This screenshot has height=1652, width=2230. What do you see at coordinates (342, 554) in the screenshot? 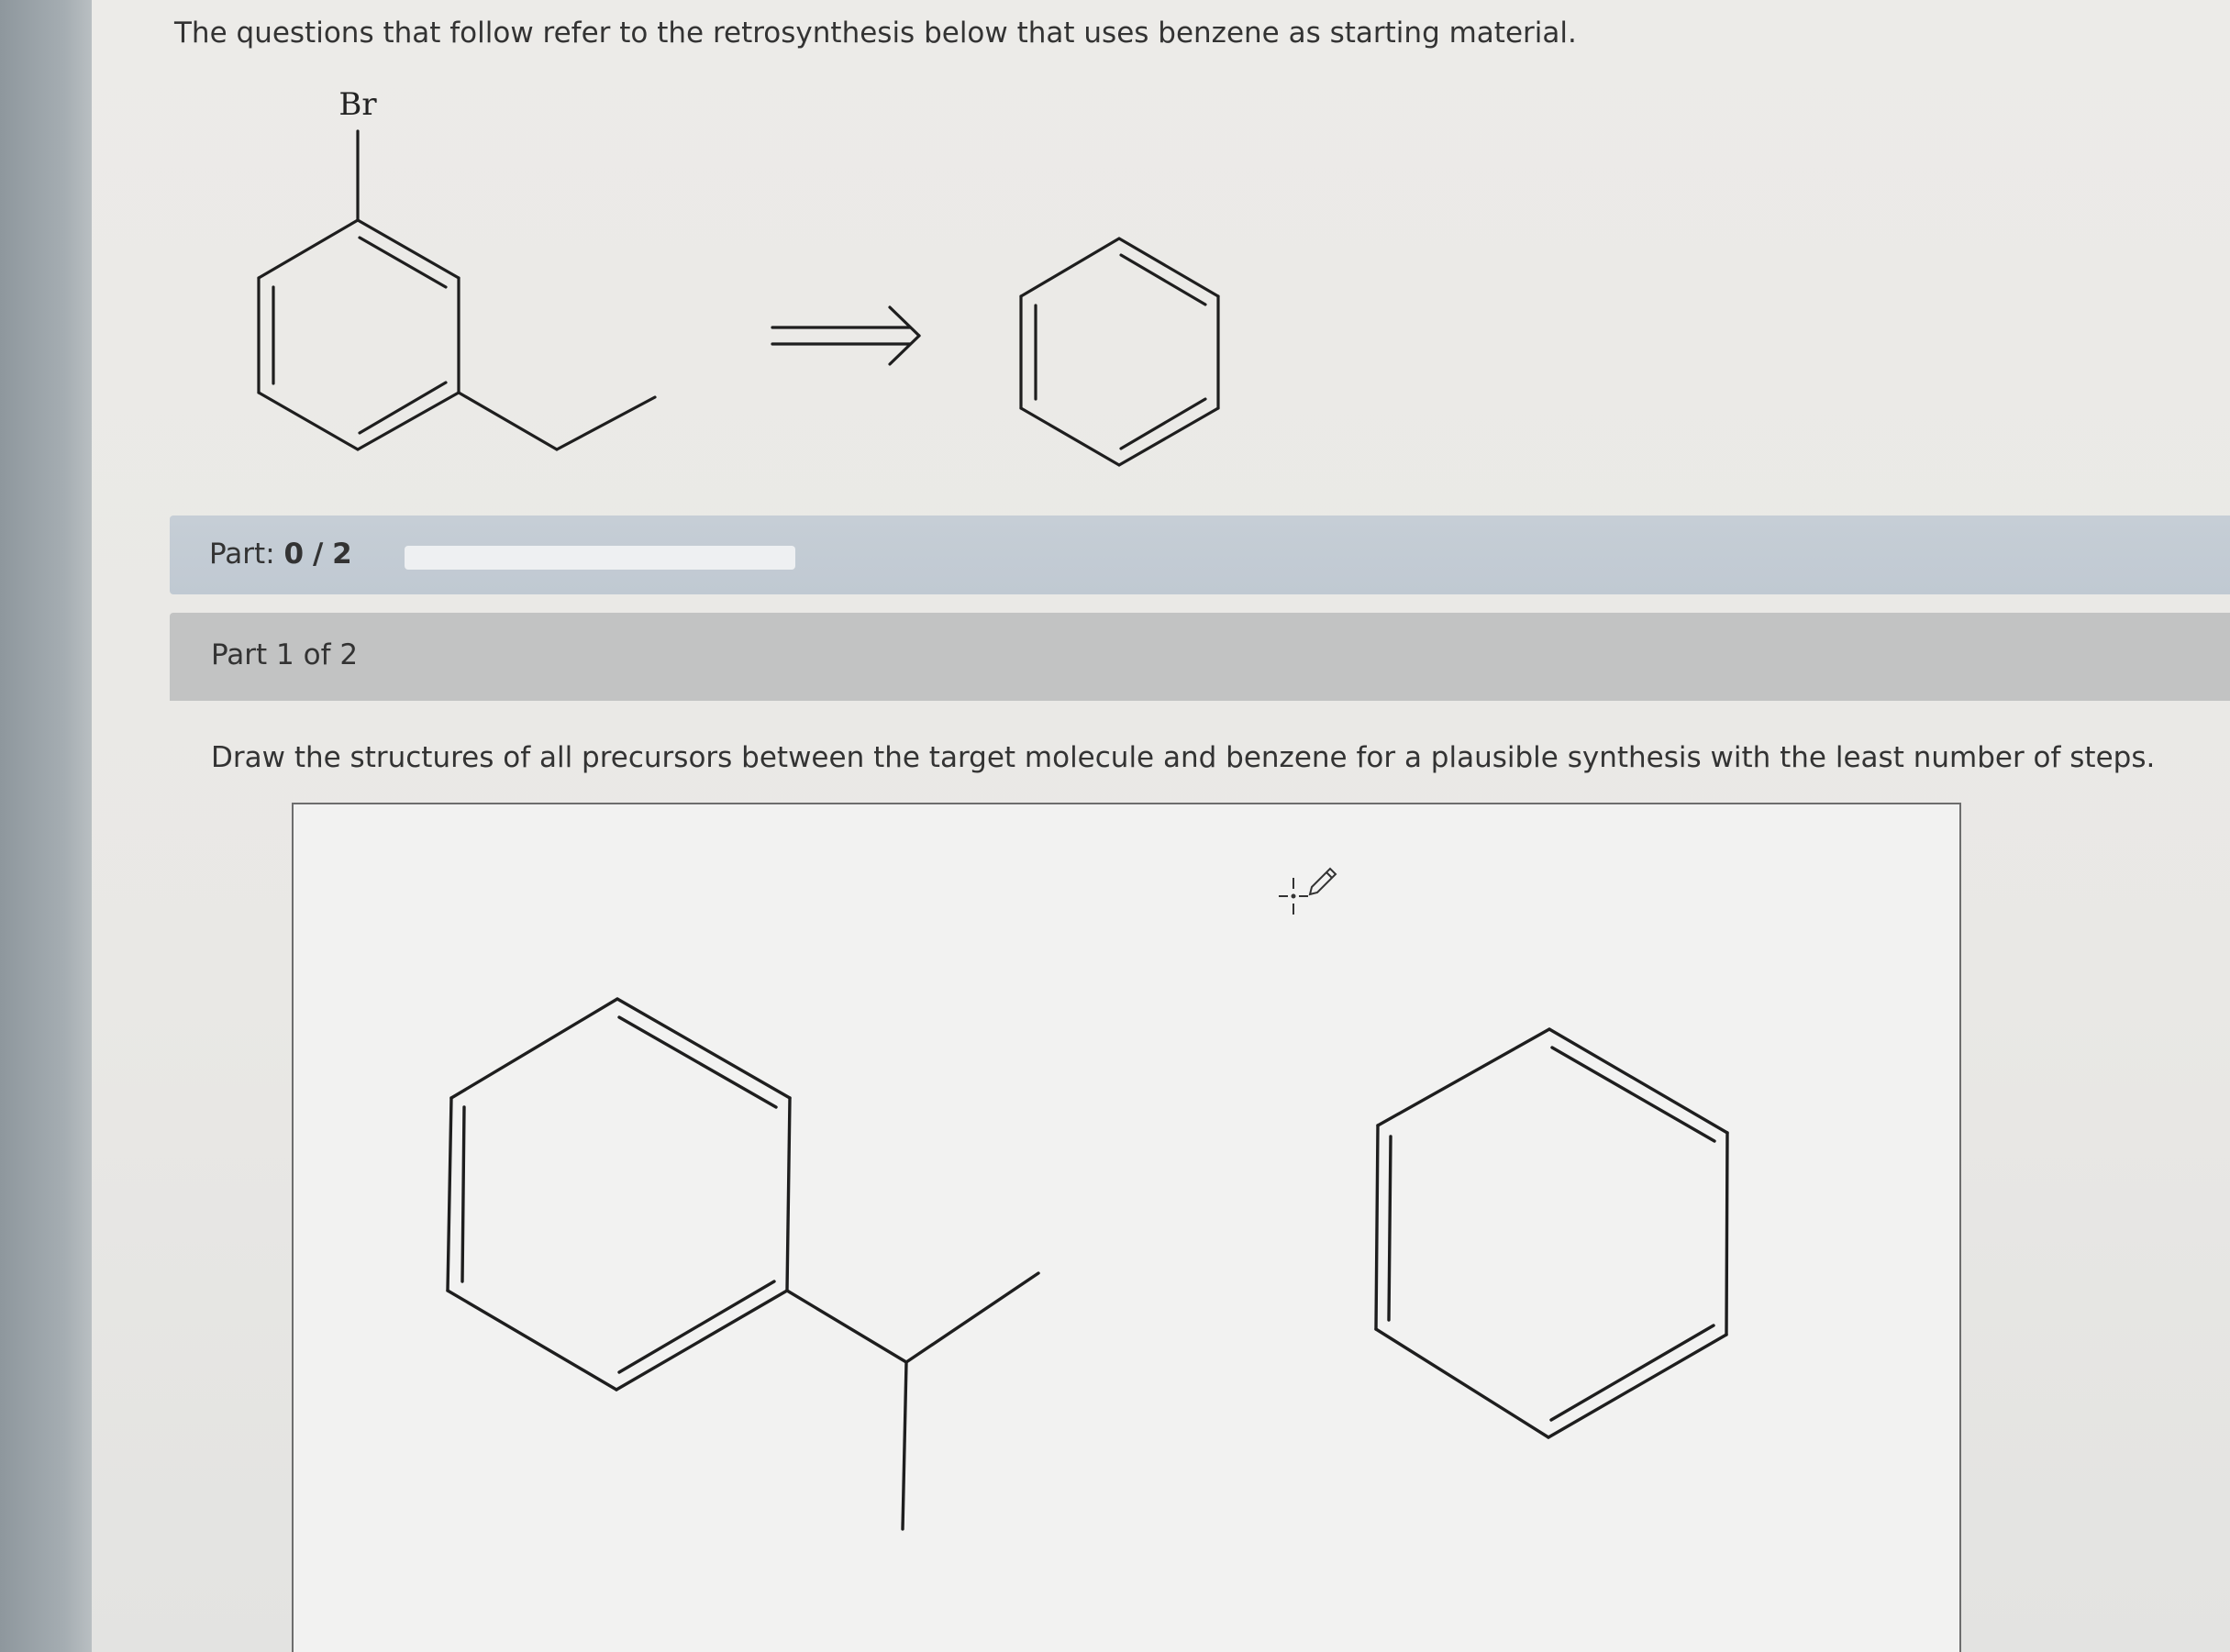
I see `part-total: 2` at bounding box center [342, 554].